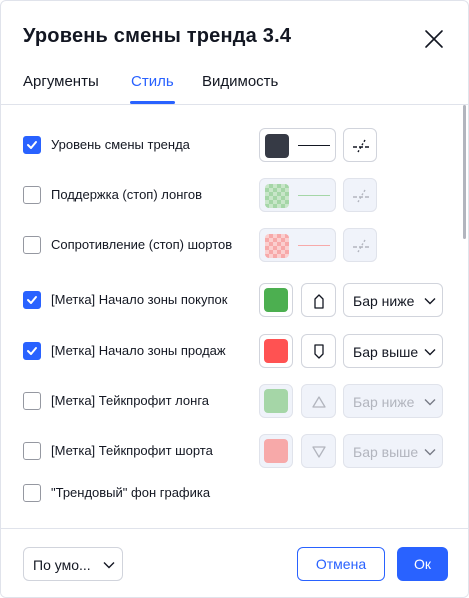 The image size is (469, 598). I want to click on close-button, so click(434, 39).